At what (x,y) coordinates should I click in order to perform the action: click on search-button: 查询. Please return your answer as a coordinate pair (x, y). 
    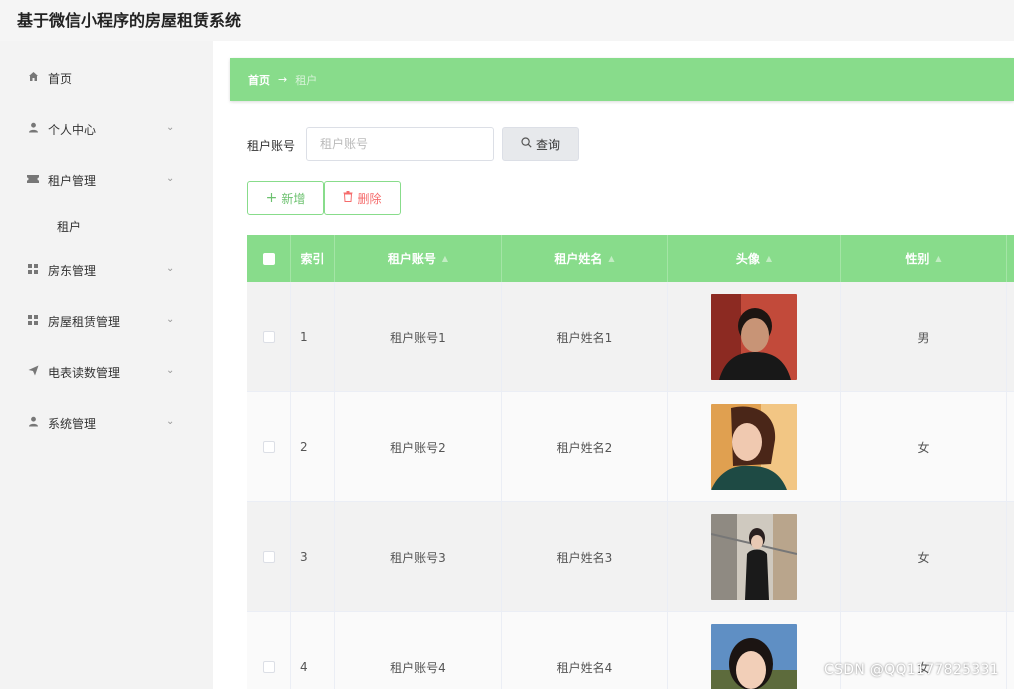
    Looking at the image, I should click on (540, 144).